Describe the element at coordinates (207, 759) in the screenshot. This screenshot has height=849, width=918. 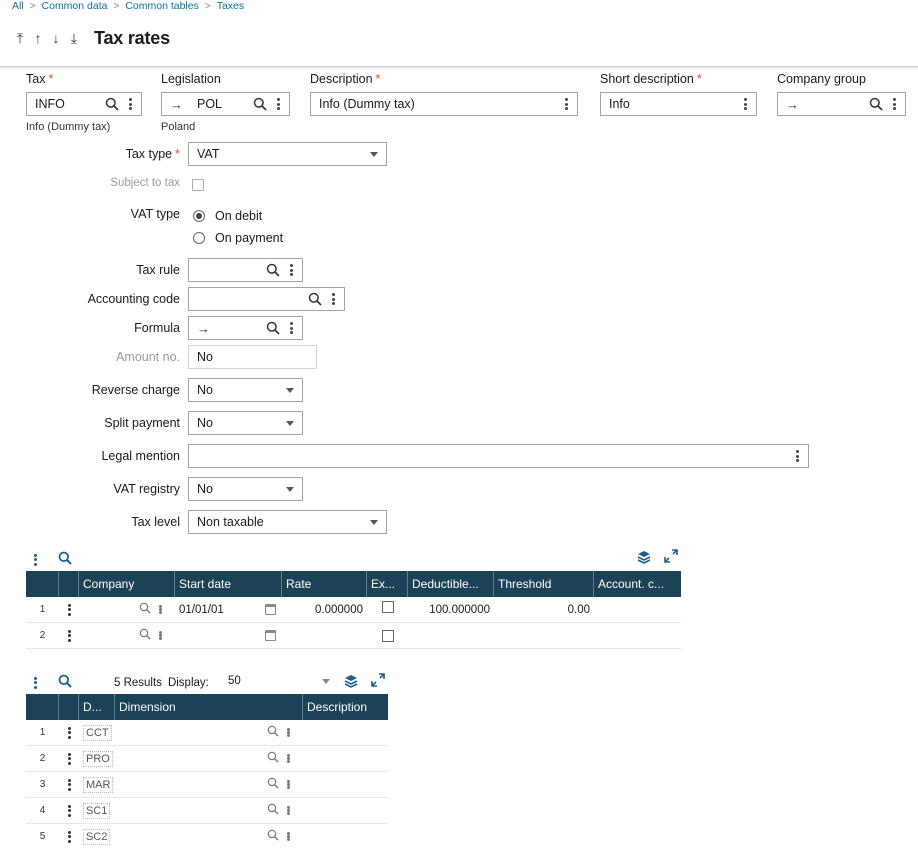
I see `table-row: 2 PRO` at that location.